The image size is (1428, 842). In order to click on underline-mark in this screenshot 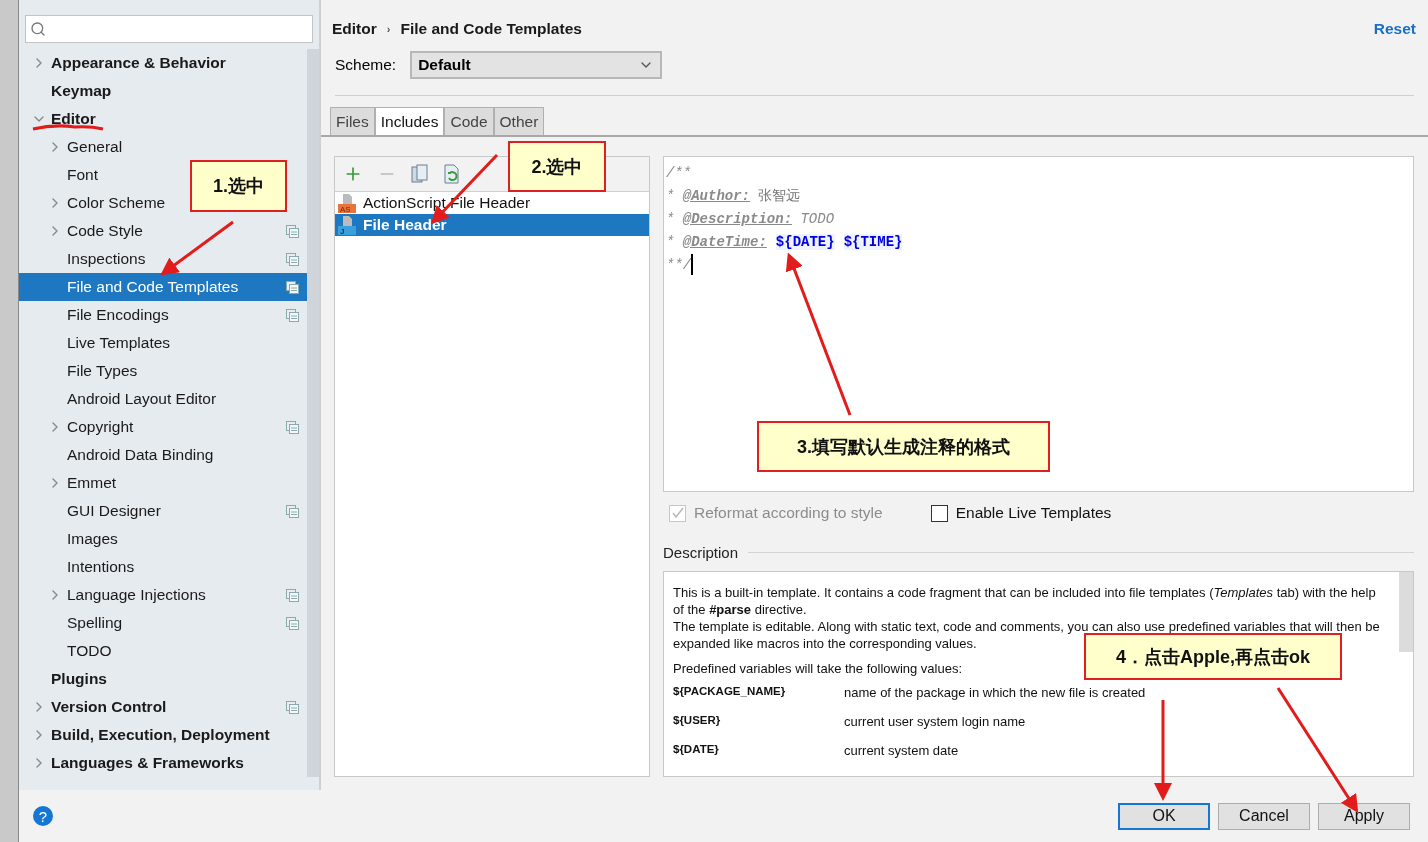, I will do `click(68, 127)`.